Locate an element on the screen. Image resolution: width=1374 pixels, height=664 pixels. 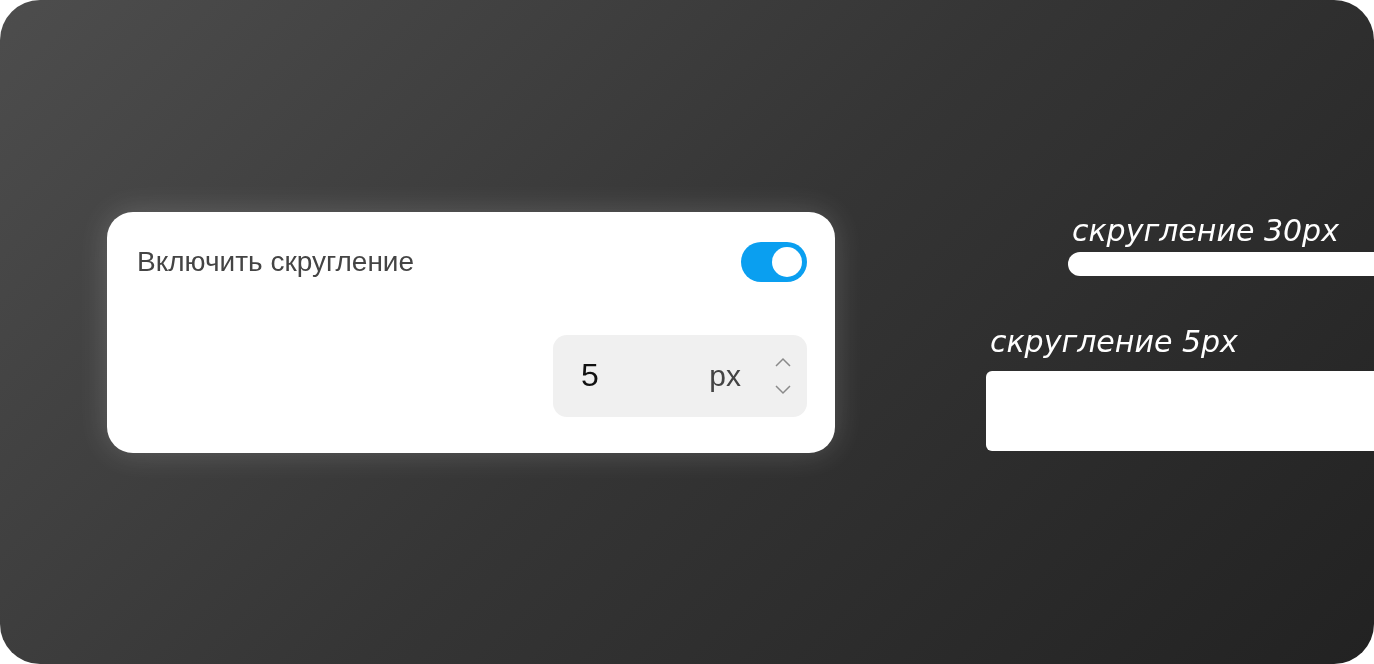
unit-label: px is located at coordinates (725, 375).